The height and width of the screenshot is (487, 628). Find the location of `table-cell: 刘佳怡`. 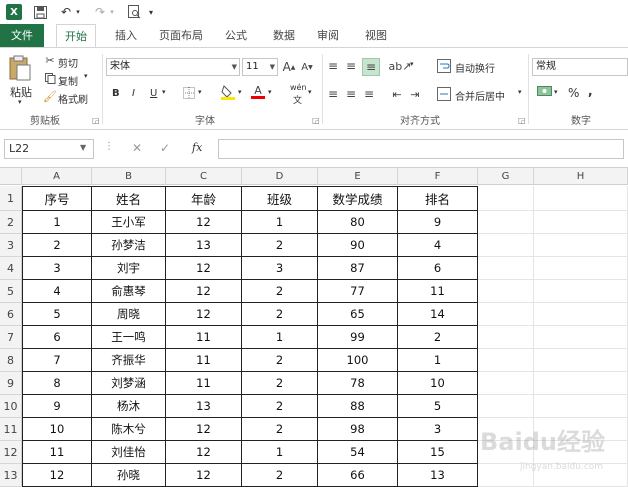

table-cell: 刘佳怡 is located at coordinates (129, 452).